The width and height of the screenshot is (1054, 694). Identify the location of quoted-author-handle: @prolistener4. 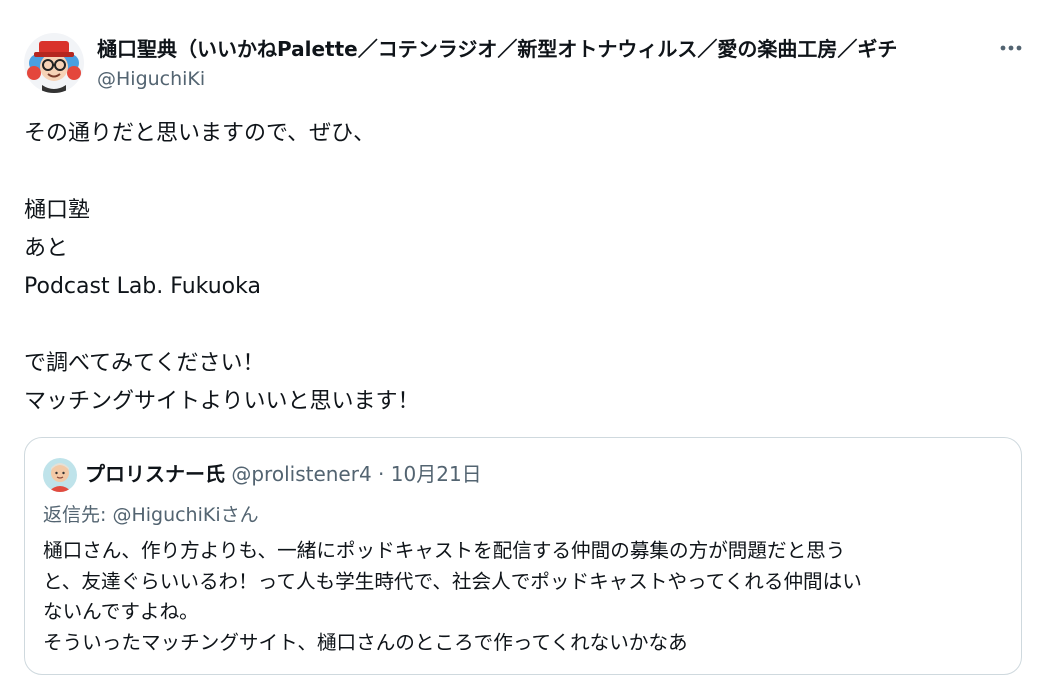
(301, 474).